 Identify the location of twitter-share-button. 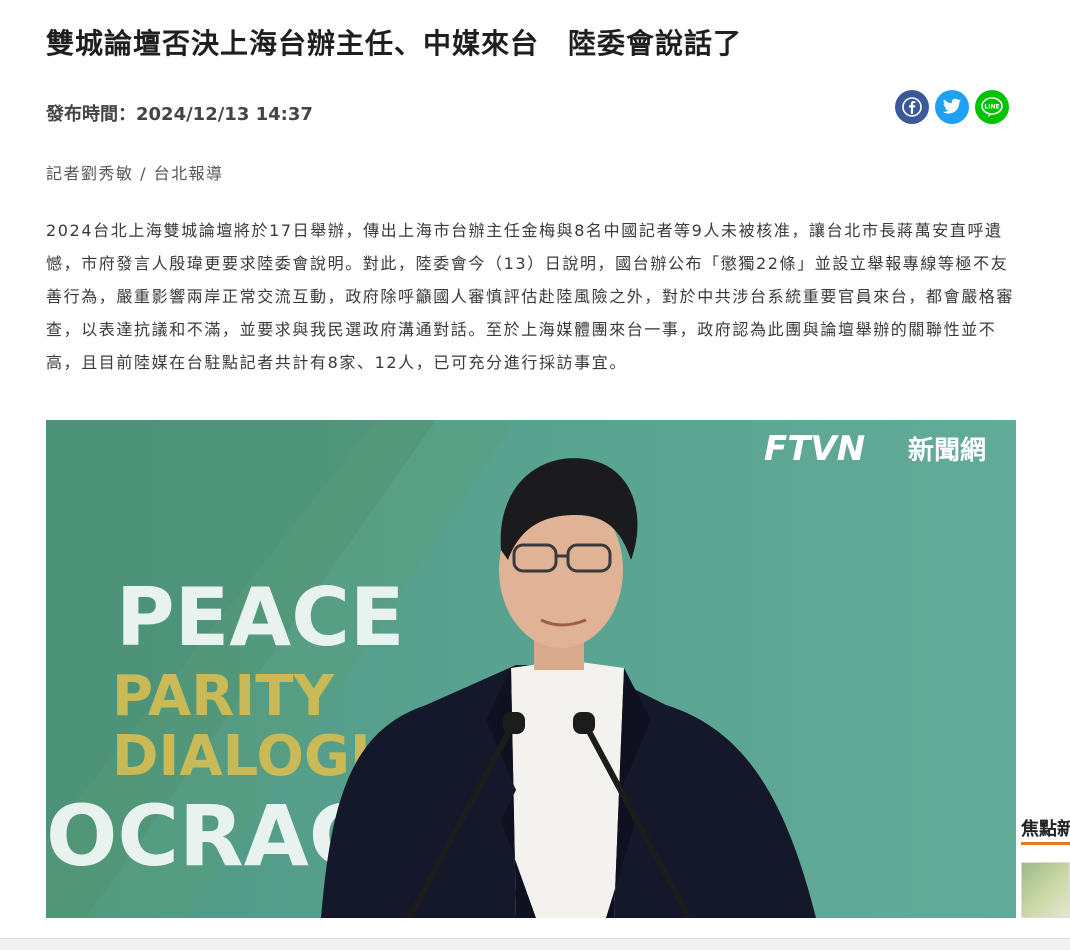
(952, 107).